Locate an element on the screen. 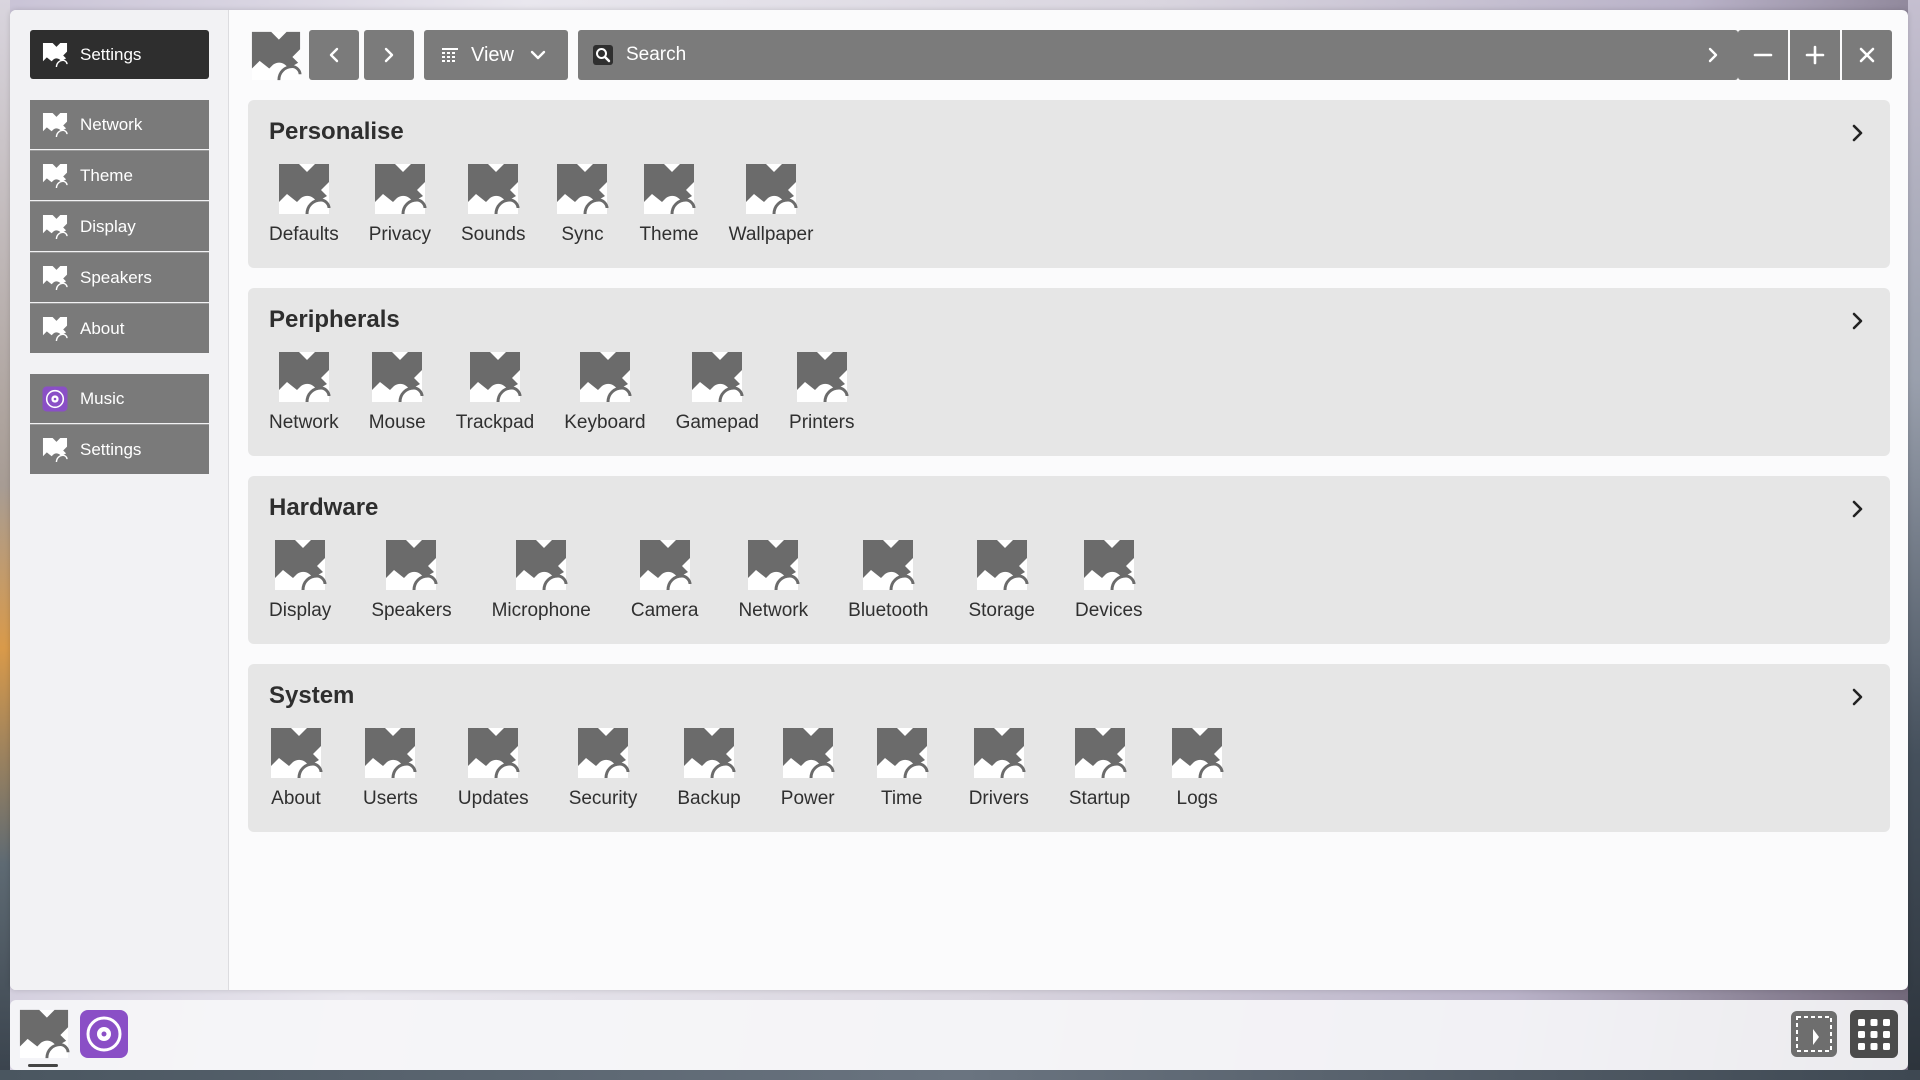 The height and width of the screenshot is (1080, 1920). running-indicator is located at coordinates (43, 1065).